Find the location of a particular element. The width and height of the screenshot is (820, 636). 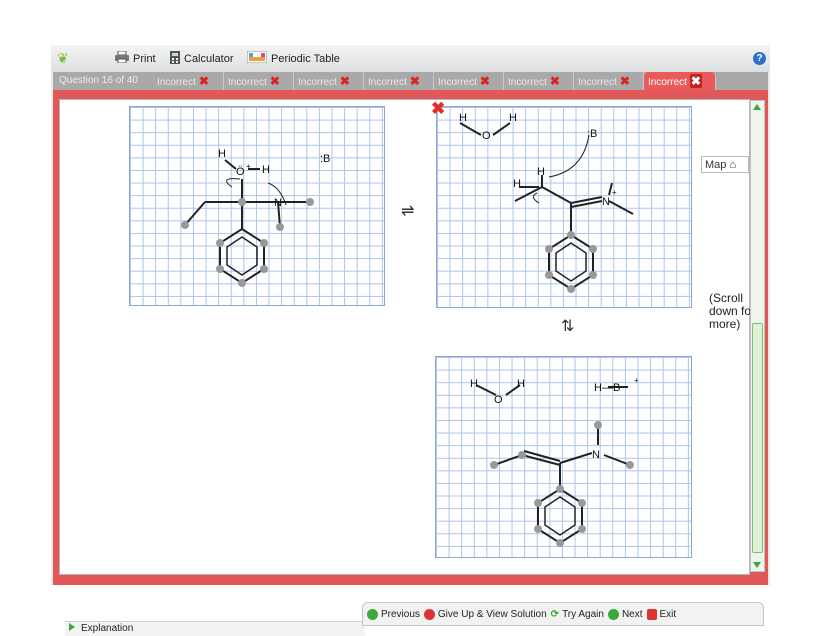

svg-text: H—B is located at coordinates (607, 388).